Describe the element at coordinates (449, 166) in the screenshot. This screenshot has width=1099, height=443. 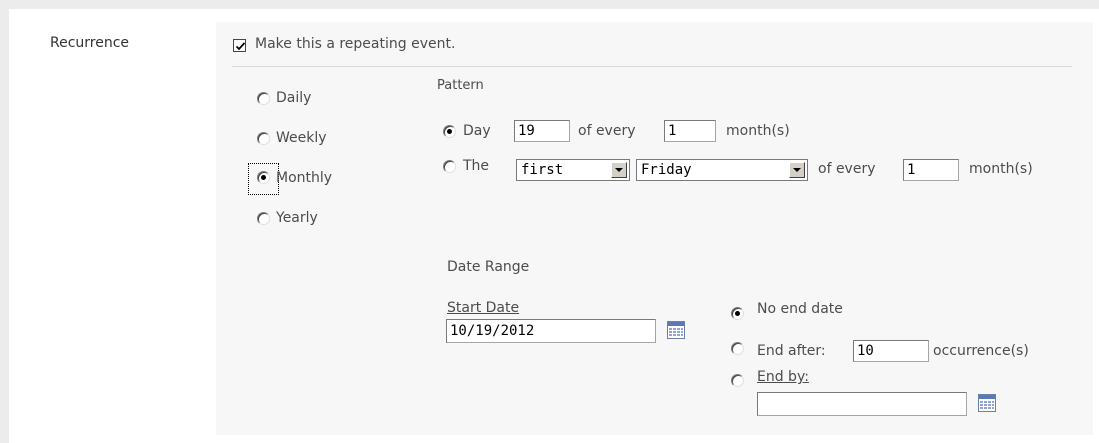
I see `pattern-the-radio` at that location.